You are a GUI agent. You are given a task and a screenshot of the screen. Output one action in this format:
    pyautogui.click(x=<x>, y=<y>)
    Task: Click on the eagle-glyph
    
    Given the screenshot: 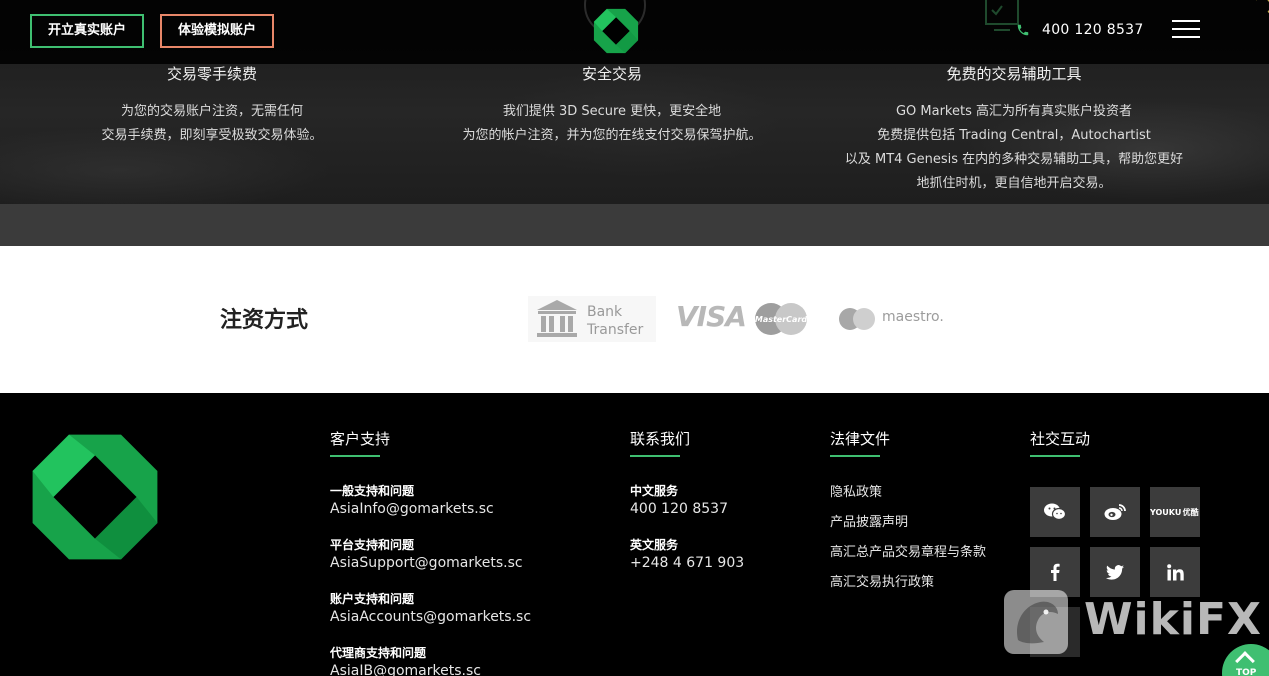 What is the action you would take?
    pyautogui.click(x=1037, y=622)
    